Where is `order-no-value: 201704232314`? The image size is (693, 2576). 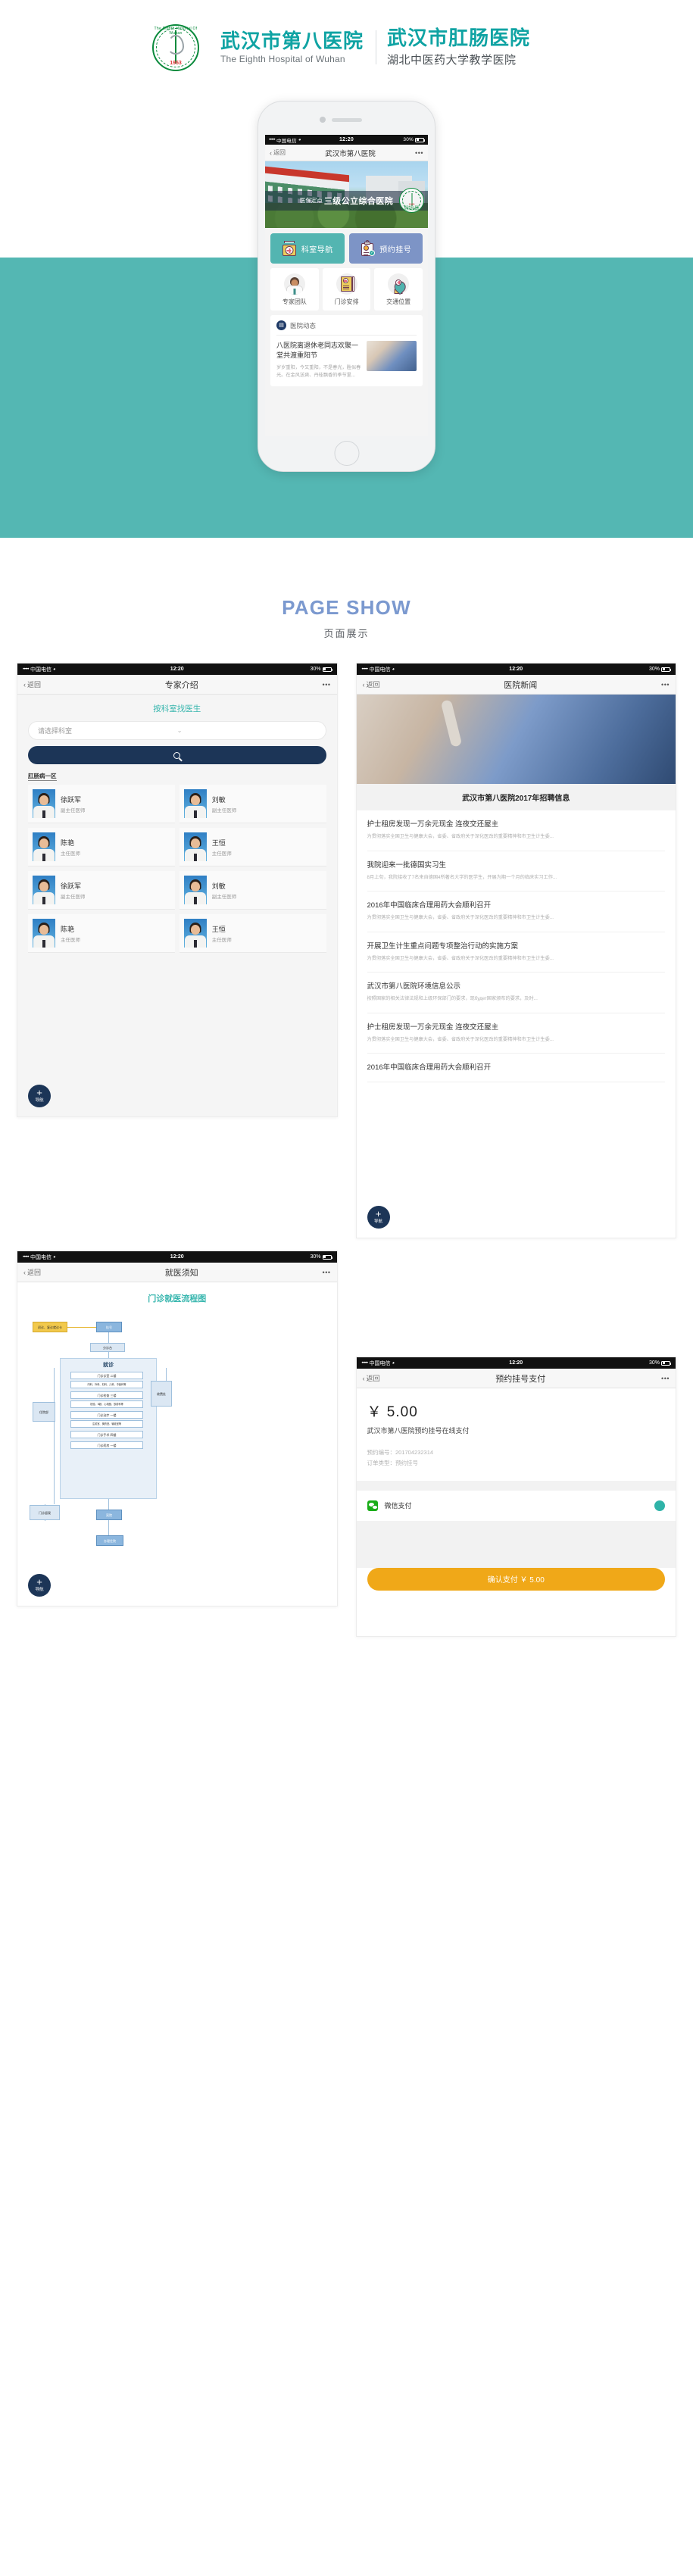
order-no-value: 201704232314 is located at coordinates (414, 1453).